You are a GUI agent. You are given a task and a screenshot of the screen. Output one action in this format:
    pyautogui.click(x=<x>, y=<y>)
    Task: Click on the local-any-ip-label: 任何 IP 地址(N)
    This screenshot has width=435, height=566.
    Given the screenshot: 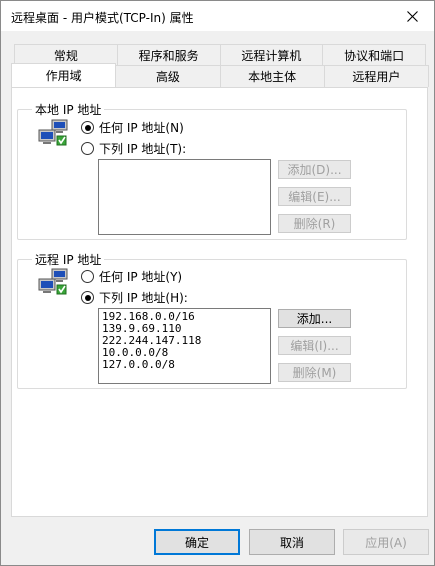 What is the action you would take?
    pyautogui.click(x=141, y=128)
    